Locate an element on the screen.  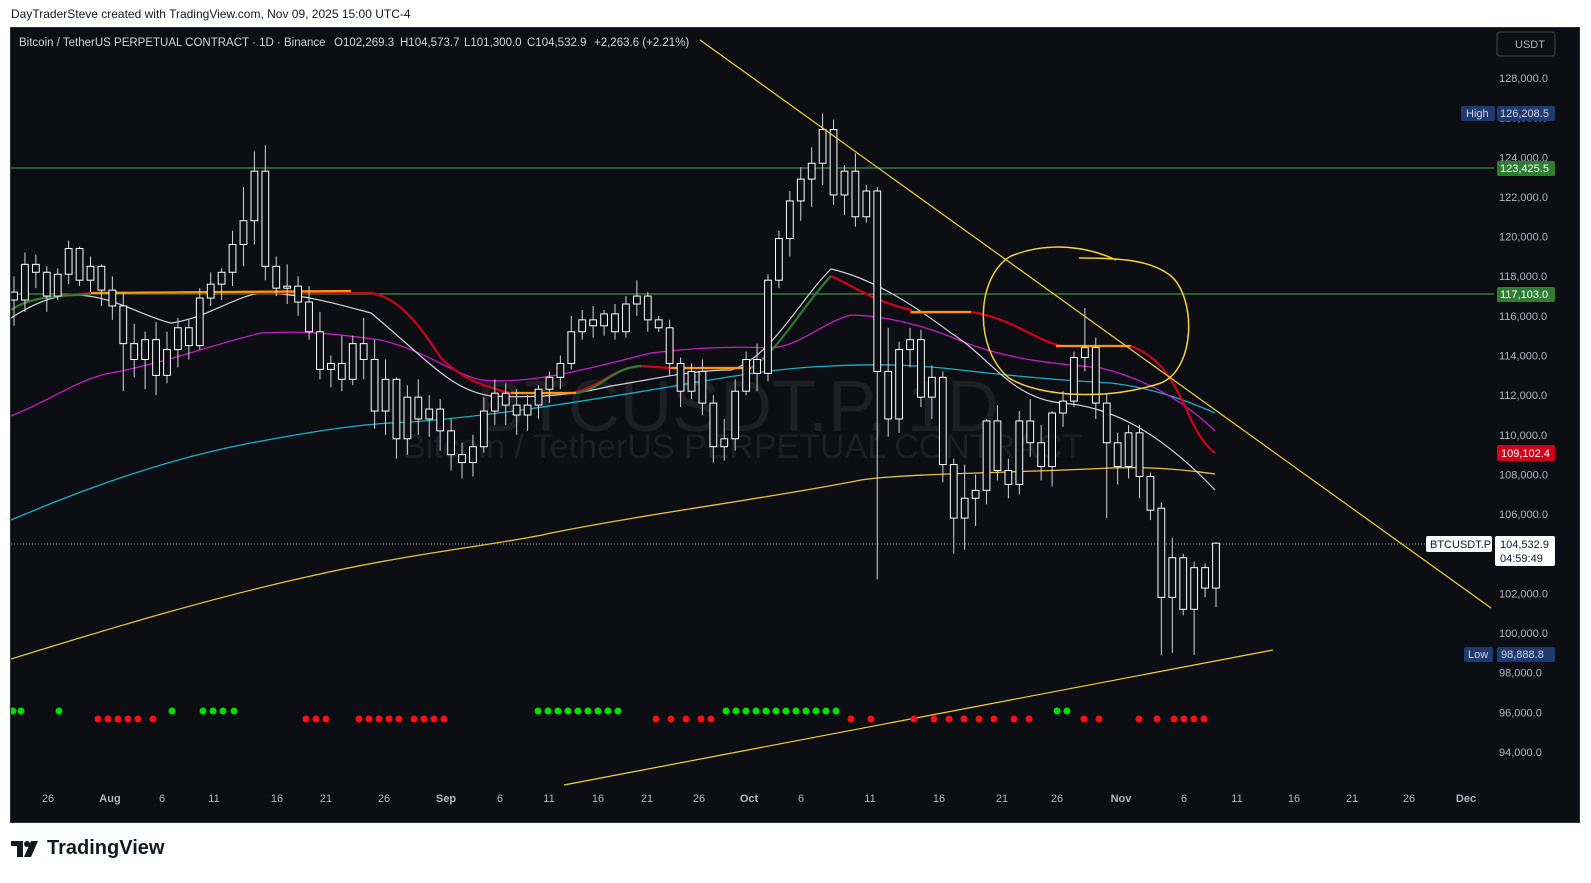
currency-button-label: USDT is located at coordinates (1530, 45).